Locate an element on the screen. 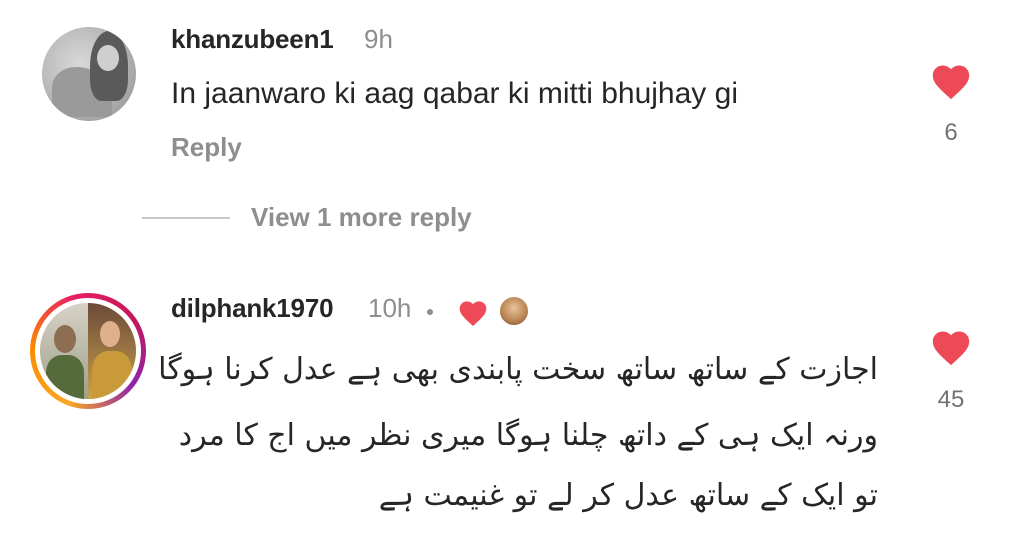  creator-liked-heart-icon is located at coordinates (473, 313).